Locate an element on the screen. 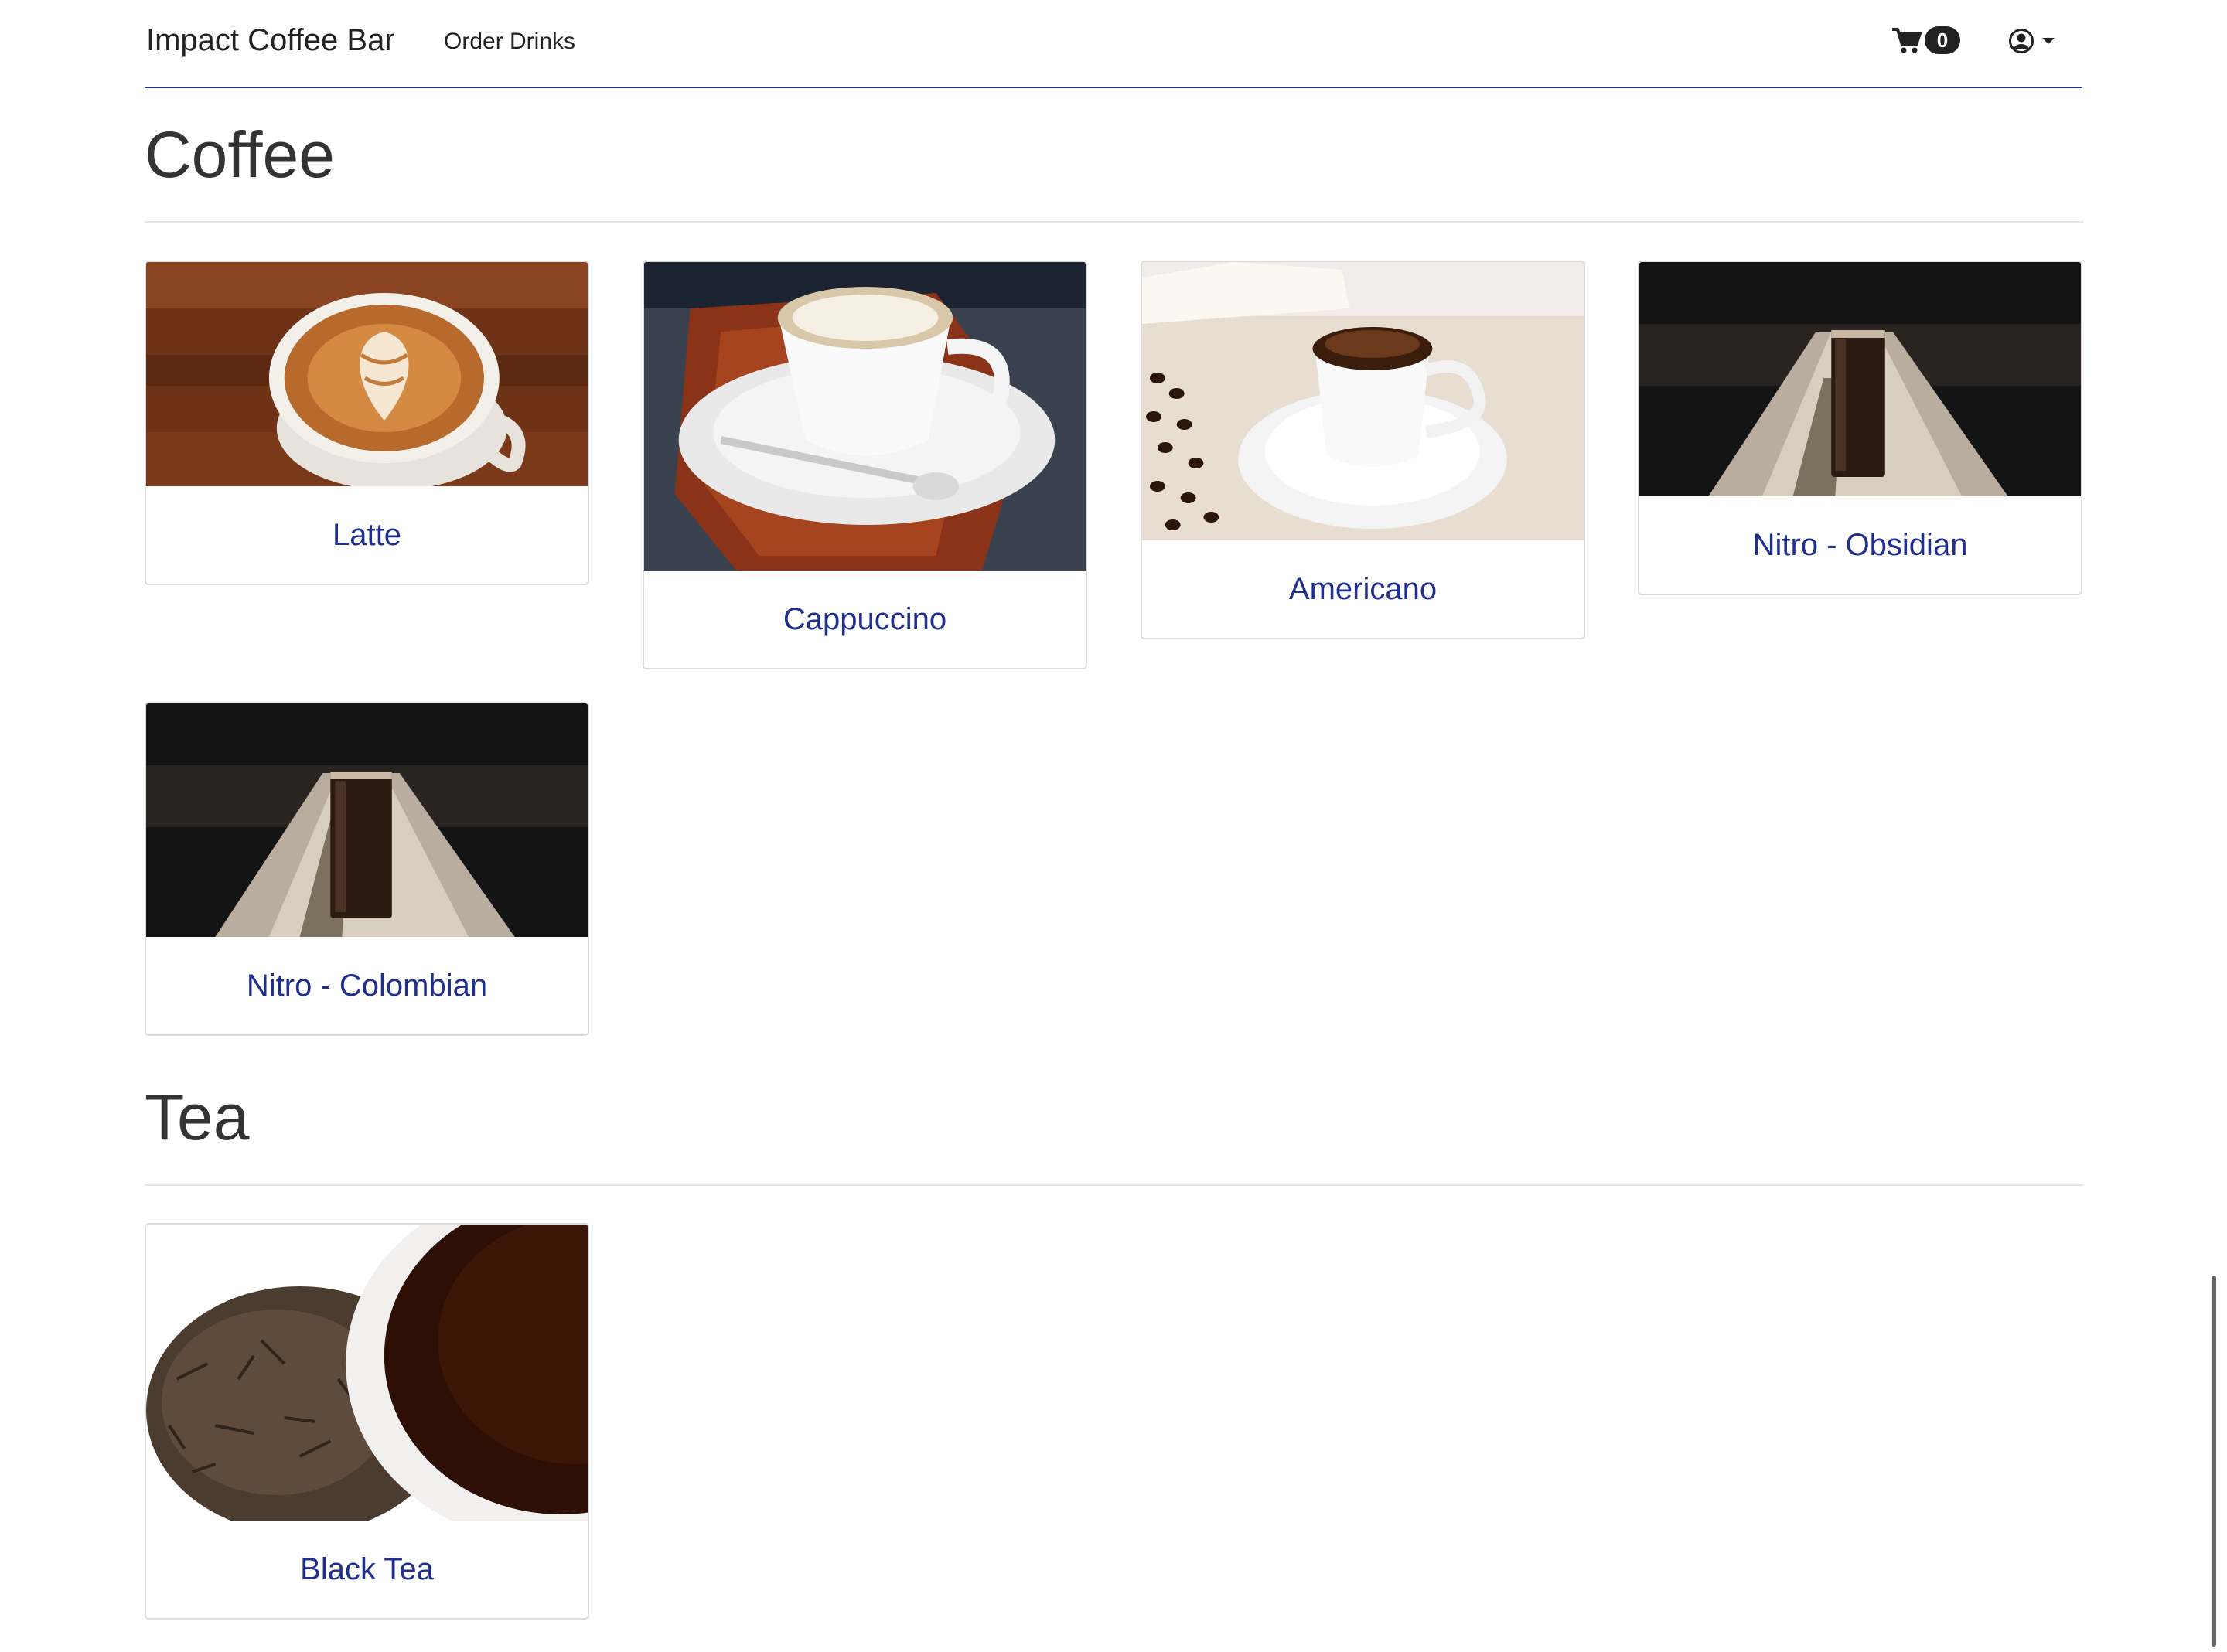 The width and height of the screenshot is (2227, 1652). product-card-nitro-colombian: Nitro - Colombian is located at coordinates (367, 869).